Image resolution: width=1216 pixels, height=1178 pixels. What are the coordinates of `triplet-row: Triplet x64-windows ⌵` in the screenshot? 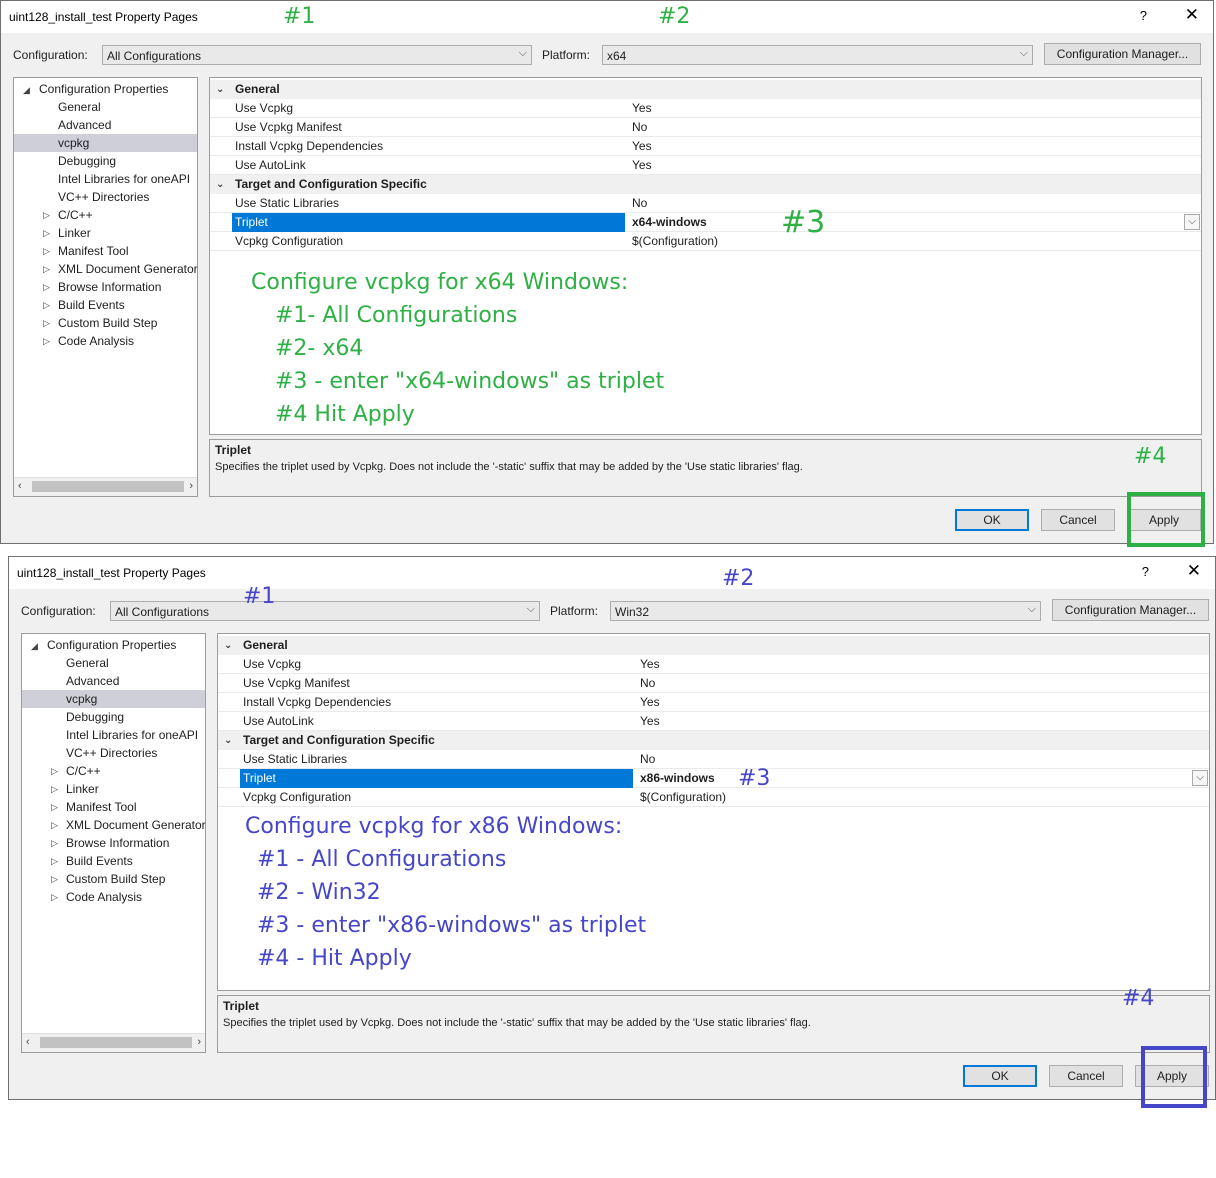 It's located at (705, 222).